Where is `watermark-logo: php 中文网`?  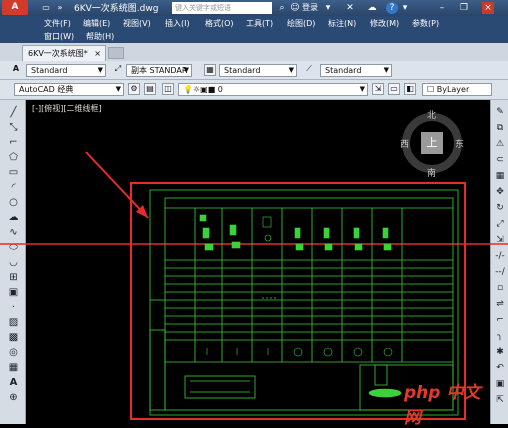 watermark-logo: php 中文网 is located at coordinates (442, 405).